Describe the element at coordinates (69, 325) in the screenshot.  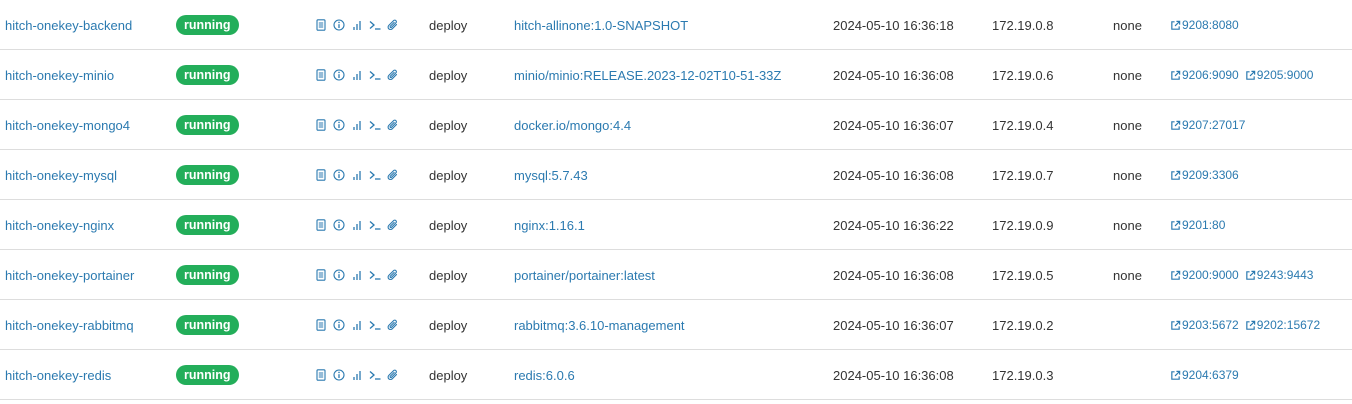
I see `container-name-link: hitch-onekey-rabbitmq` at that location.